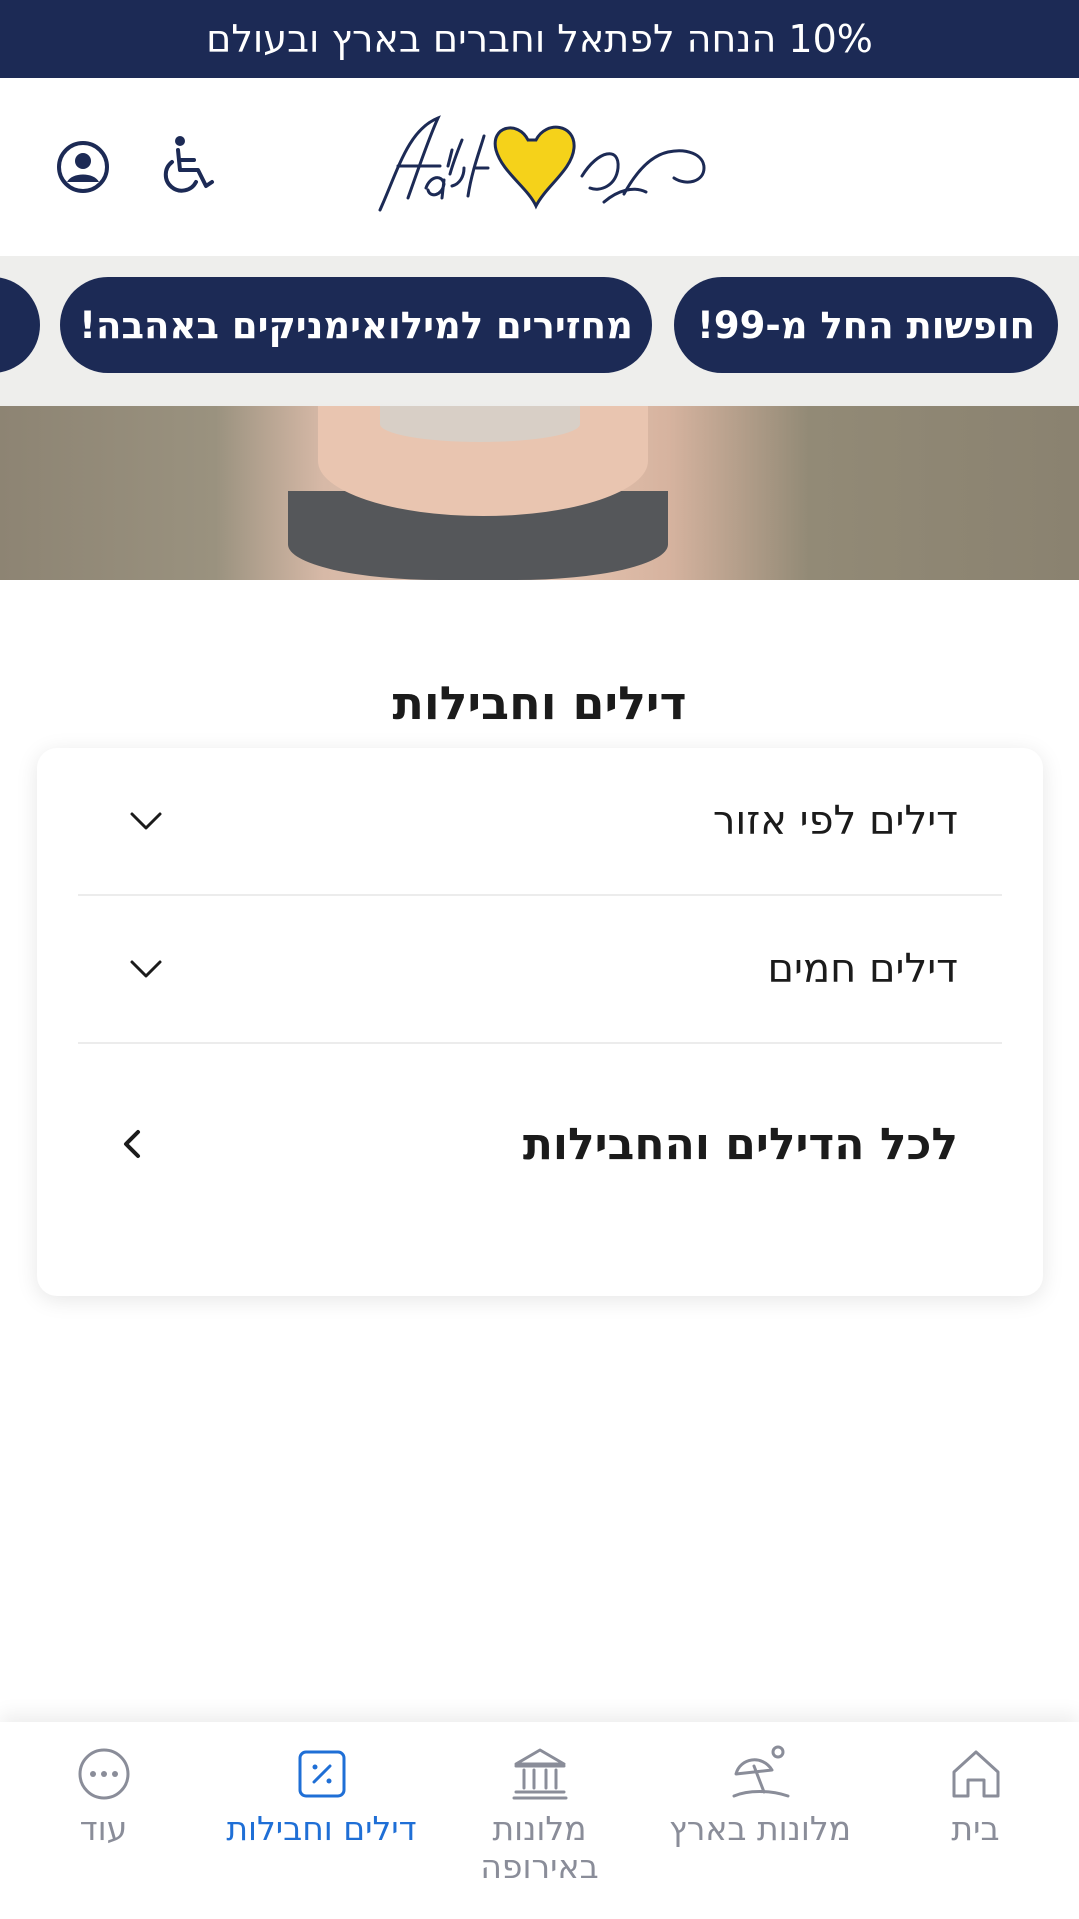  I want to click on all-deals-link: לכל הדילים והחבילות, so click(540, 1144).